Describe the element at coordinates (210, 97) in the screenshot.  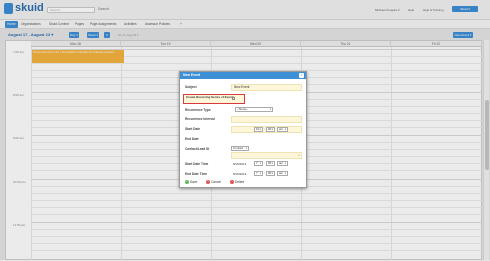
I see `recurring-series-label: Create Recurring Series of Events` at that location.